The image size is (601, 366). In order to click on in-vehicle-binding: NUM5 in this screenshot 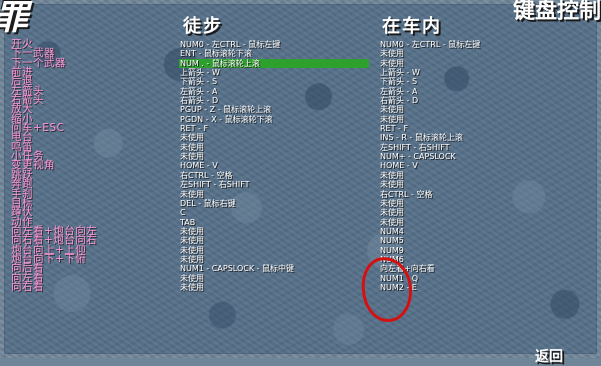, I will do `click(480, 240)`.